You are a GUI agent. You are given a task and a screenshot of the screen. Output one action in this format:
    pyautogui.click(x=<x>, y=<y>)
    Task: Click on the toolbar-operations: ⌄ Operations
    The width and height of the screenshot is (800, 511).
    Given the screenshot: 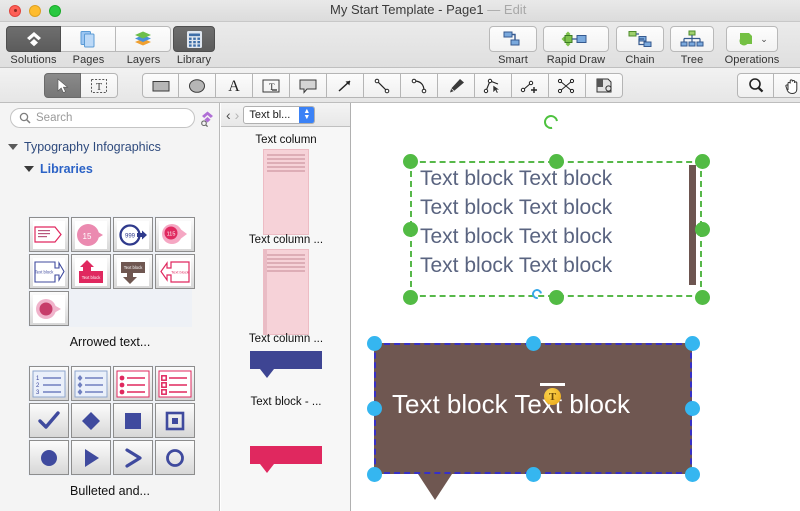 What is the action you would take?
    pyautogui.click(x=752, y=46)
    